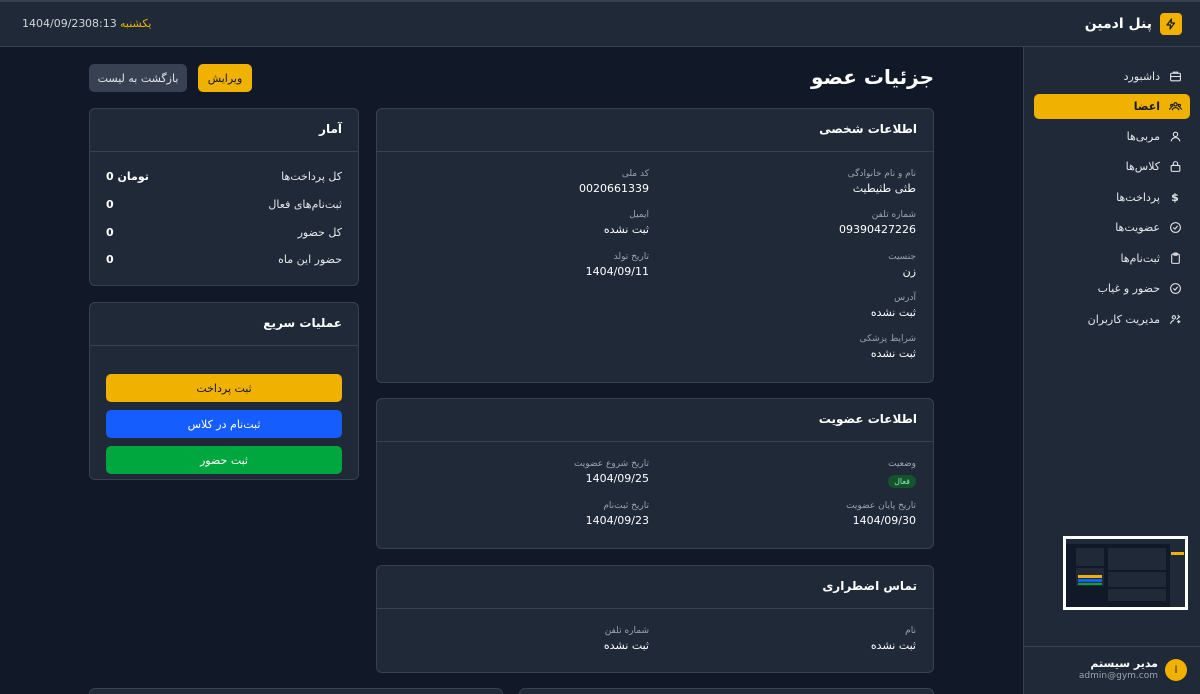 The image size is (1200, 694). I want to click on card-header: اطلاعات شخصی, so click(655, 130).